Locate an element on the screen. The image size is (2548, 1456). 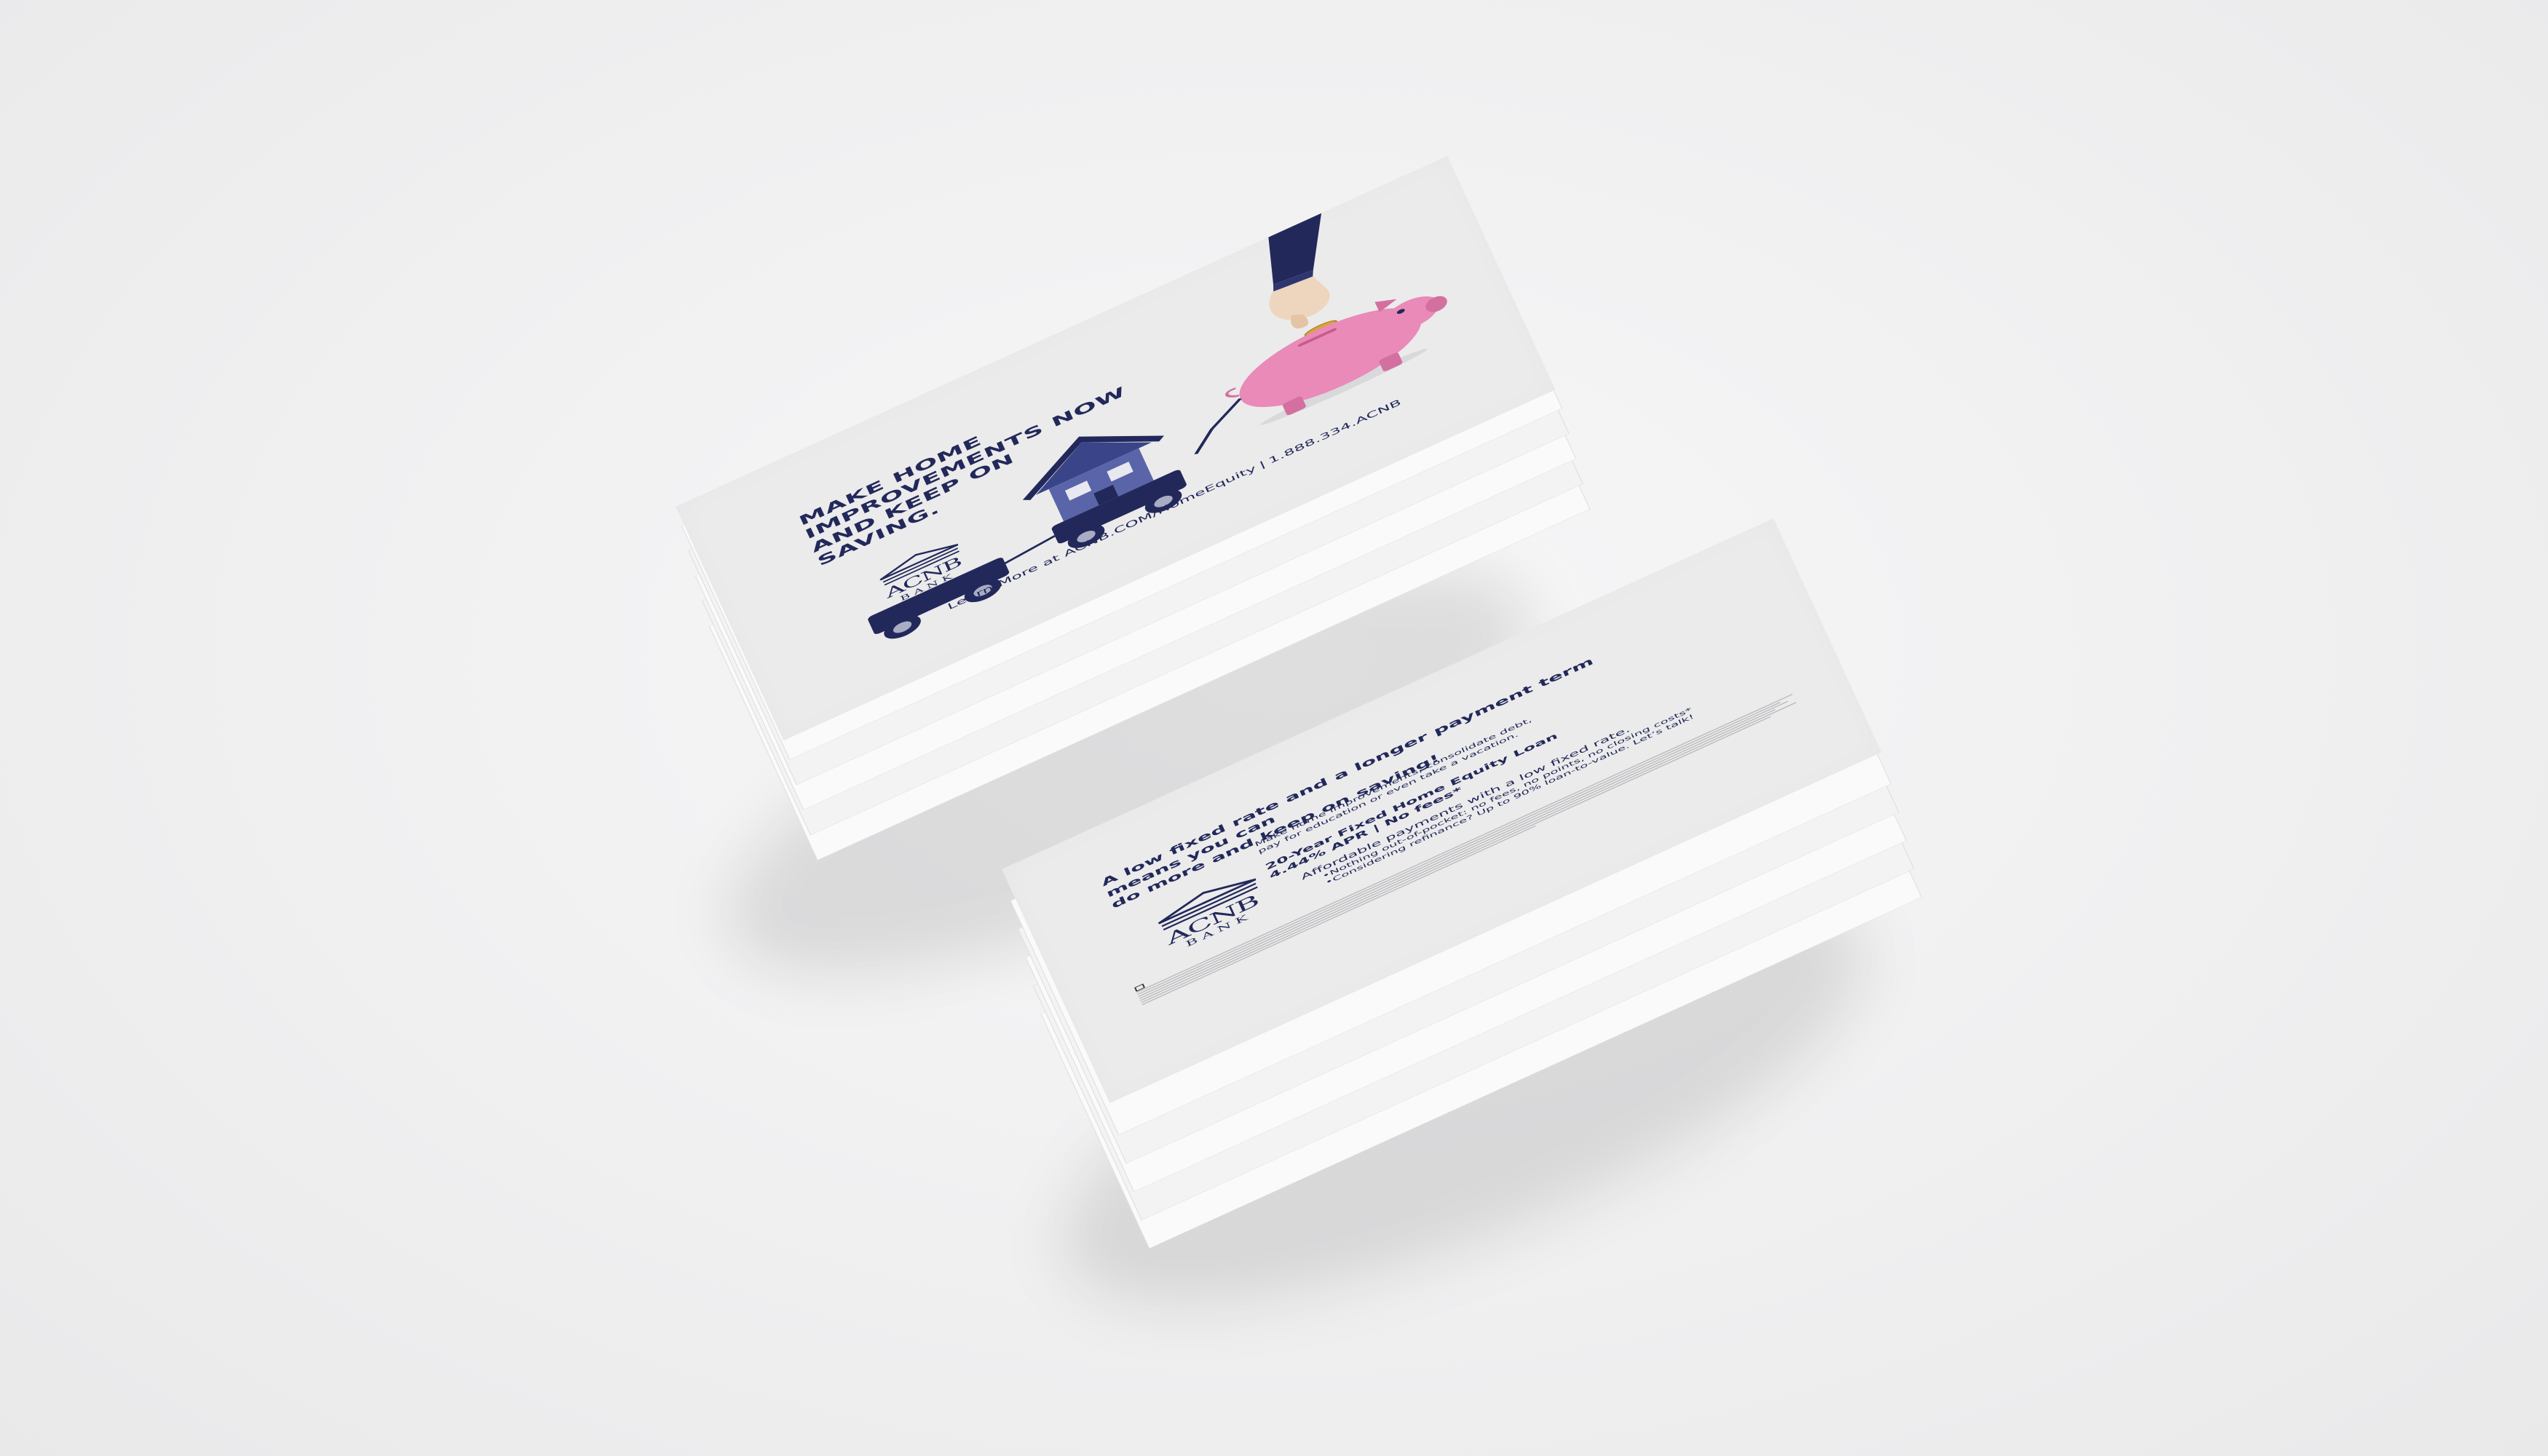
wagon-handle is located at coordinates (1218, 426).